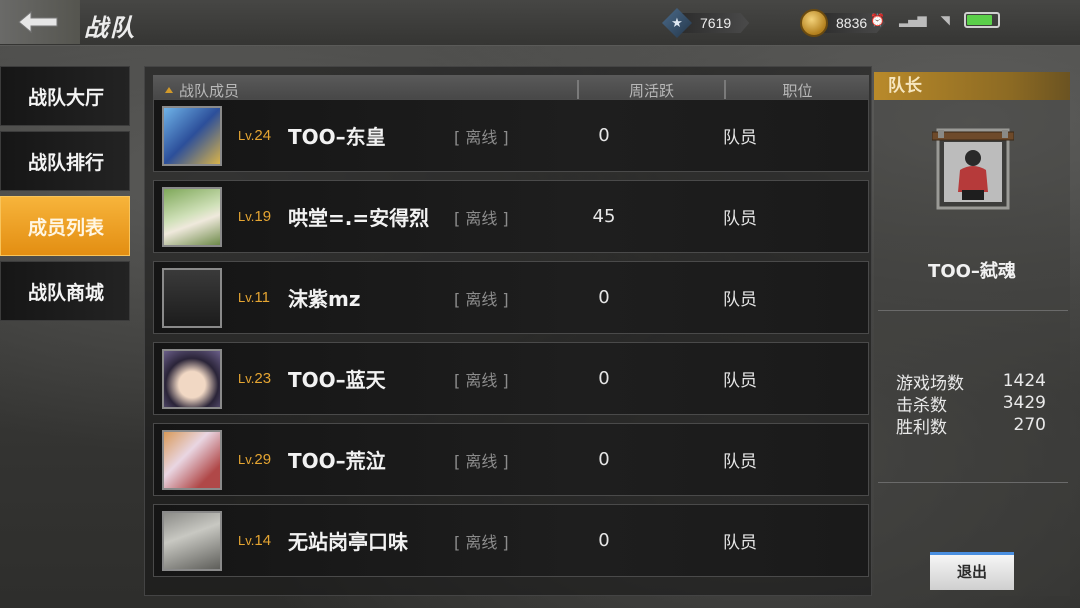  I want to click on member-level: Lv.19, so click(263, 216).